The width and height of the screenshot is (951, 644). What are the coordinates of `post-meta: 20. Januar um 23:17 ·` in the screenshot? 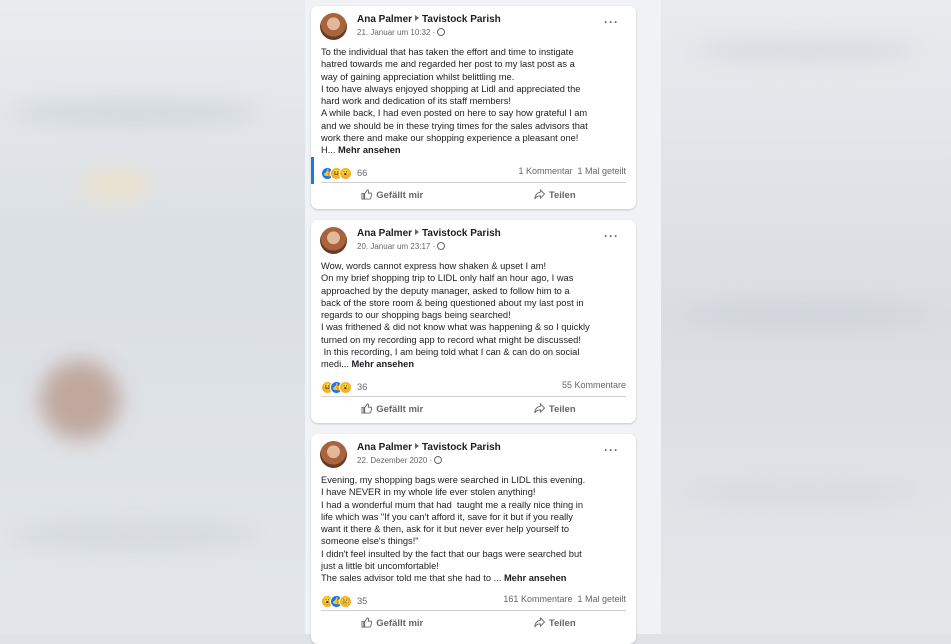 It's located at (401, 246).